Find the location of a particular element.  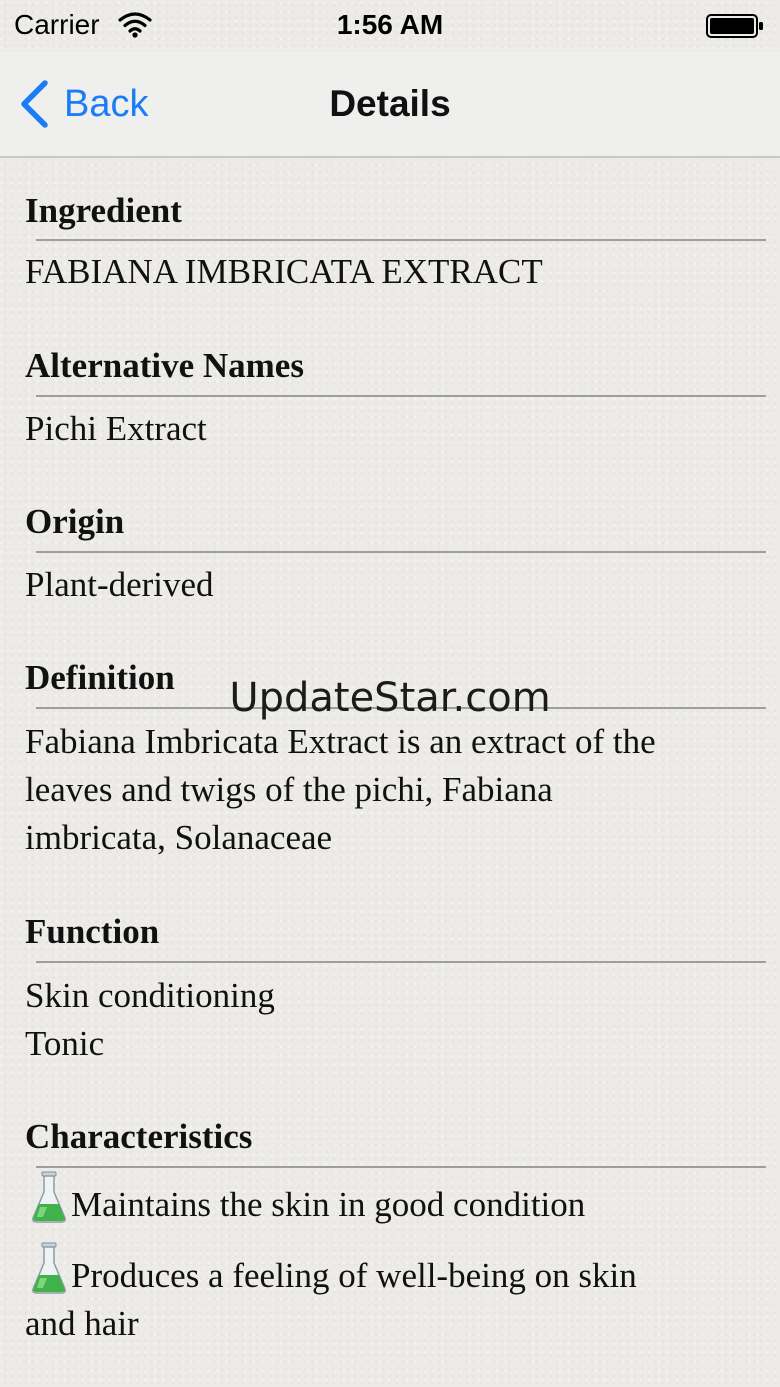

origin-value: Plant-derived is located at coordinates (119, 584).